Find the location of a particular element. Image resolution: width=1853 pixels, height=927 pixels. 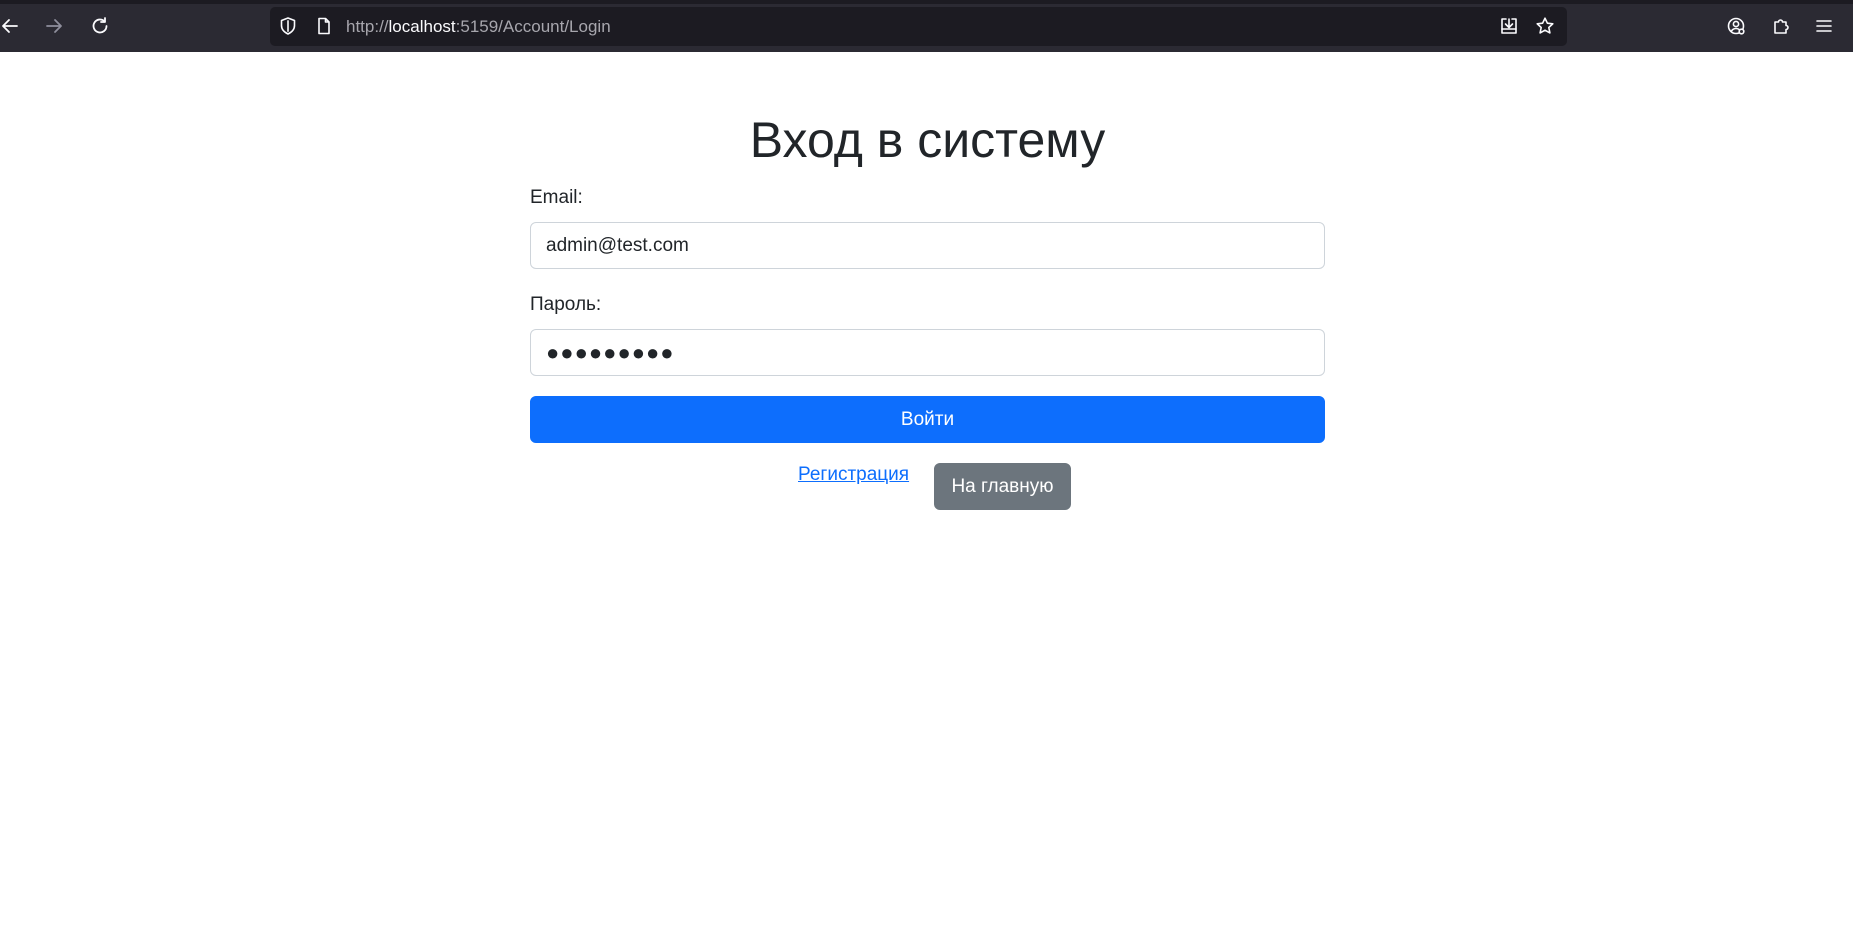

login-button: Войти is located at coordinates (927, 419).